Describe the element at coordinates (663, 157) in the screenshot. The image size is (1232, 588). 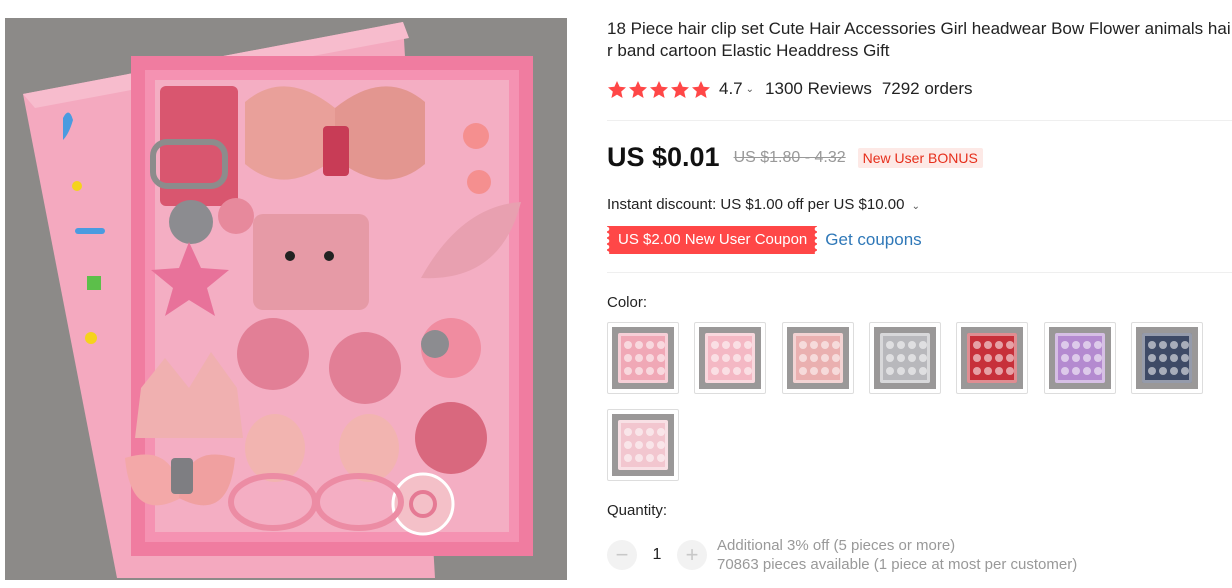
I see `current-price: US $0.01` at that location.